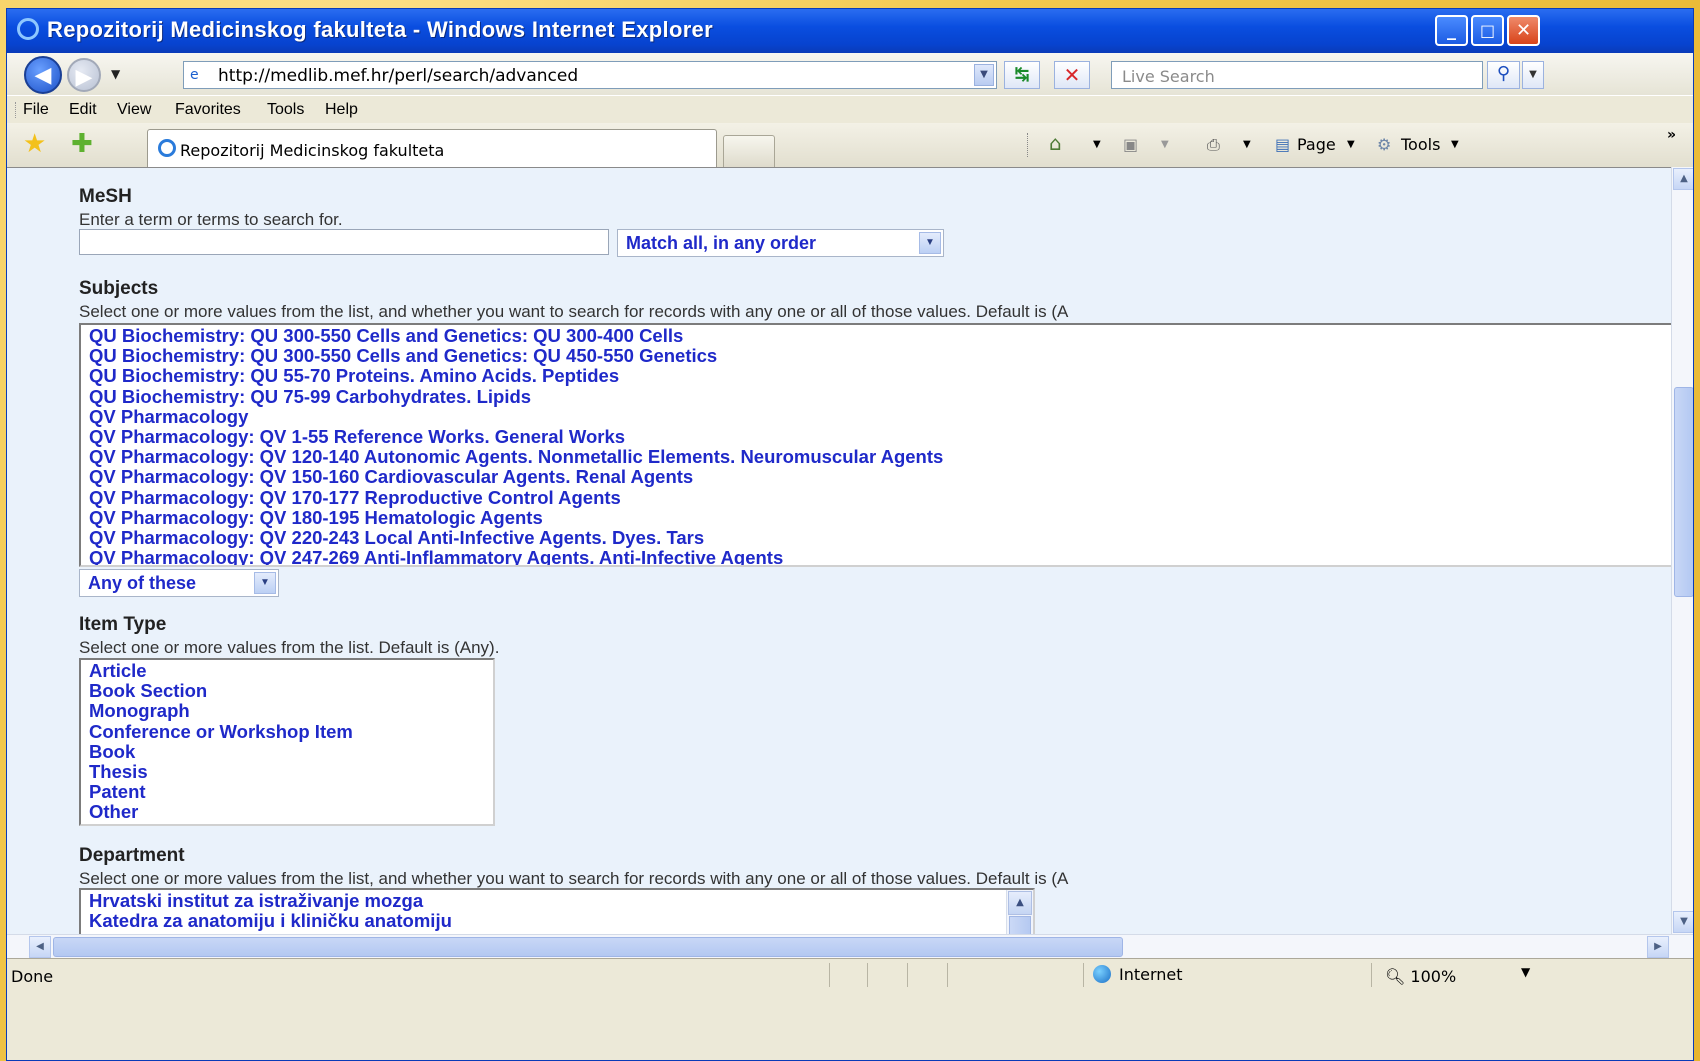 The height and width of the screenshot is (1061, 1700). Describe the element at coordinates (1395, 976) in the screenshot. I see `zoom-icon: 🔍︎` at that location.